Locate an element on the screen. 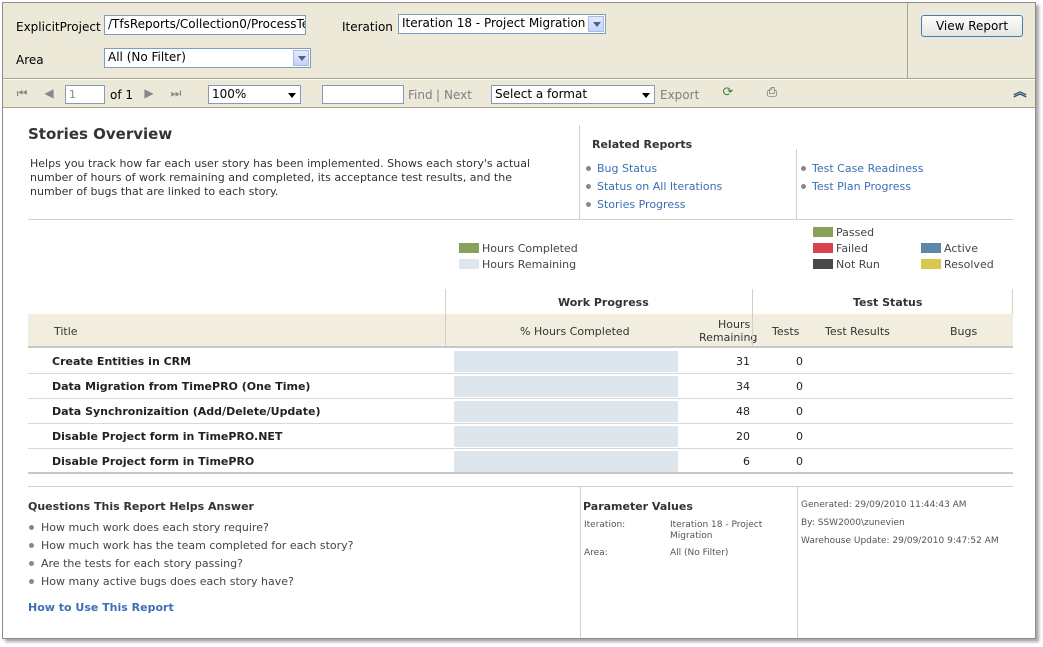 The image size is (1043, 647). legend-hours-completed: Hours Completed is located at coordinates (530, 248).